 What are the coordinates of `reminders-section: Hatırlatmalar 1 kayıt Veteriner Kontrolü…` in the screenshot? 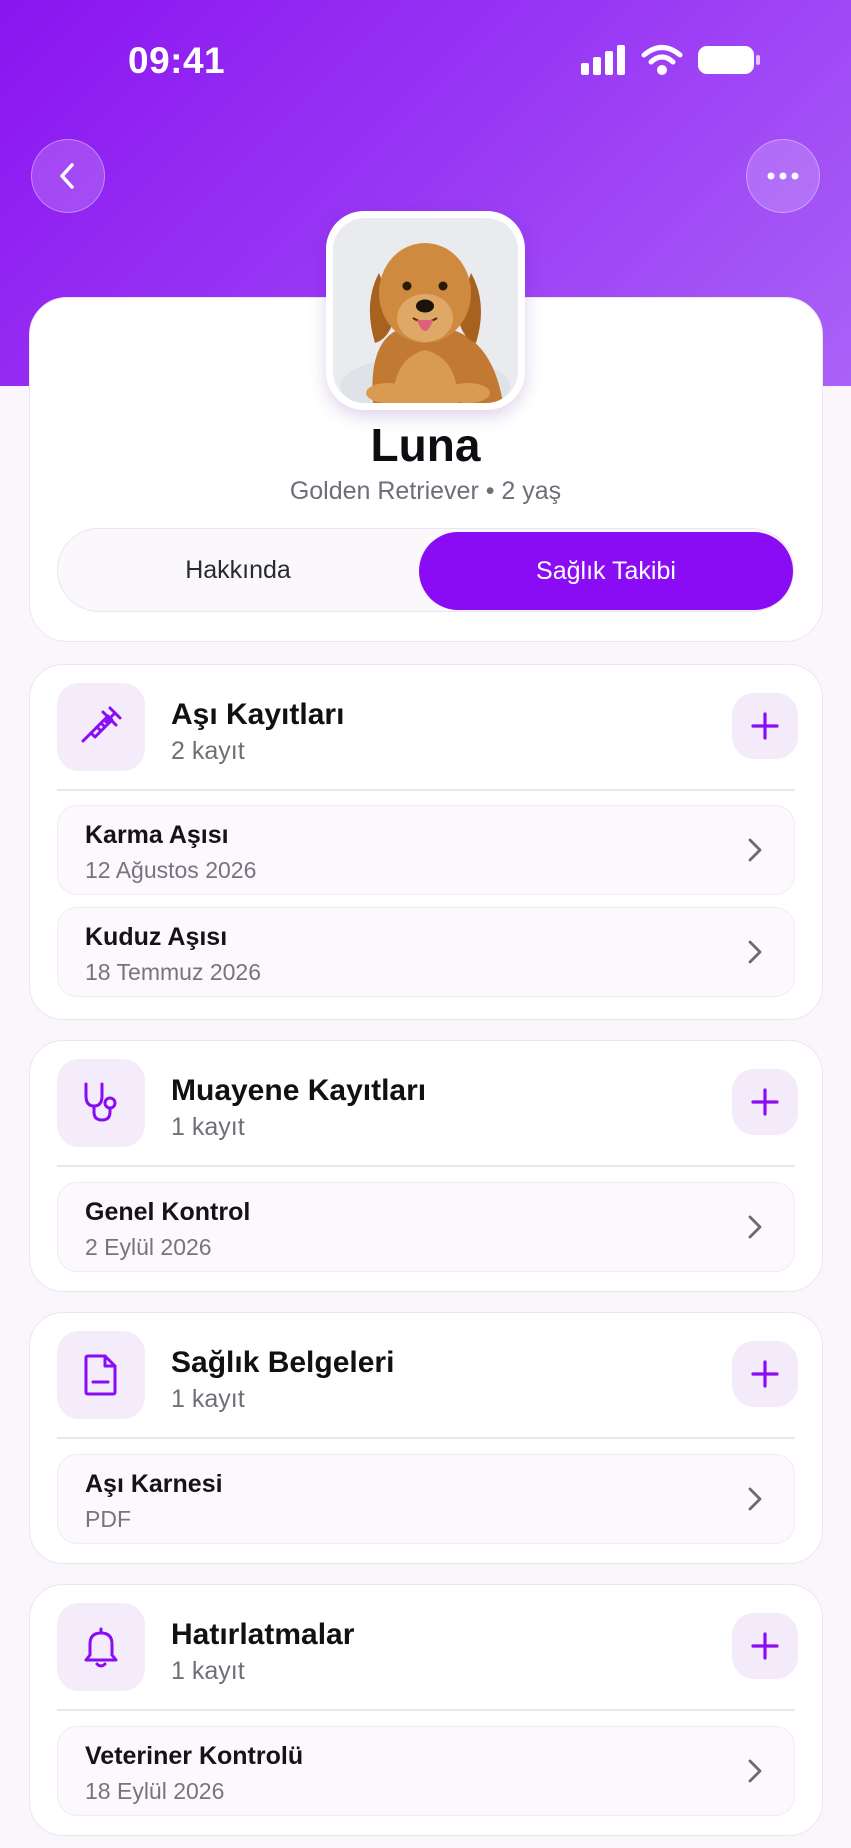 It's located at (426, 1710).